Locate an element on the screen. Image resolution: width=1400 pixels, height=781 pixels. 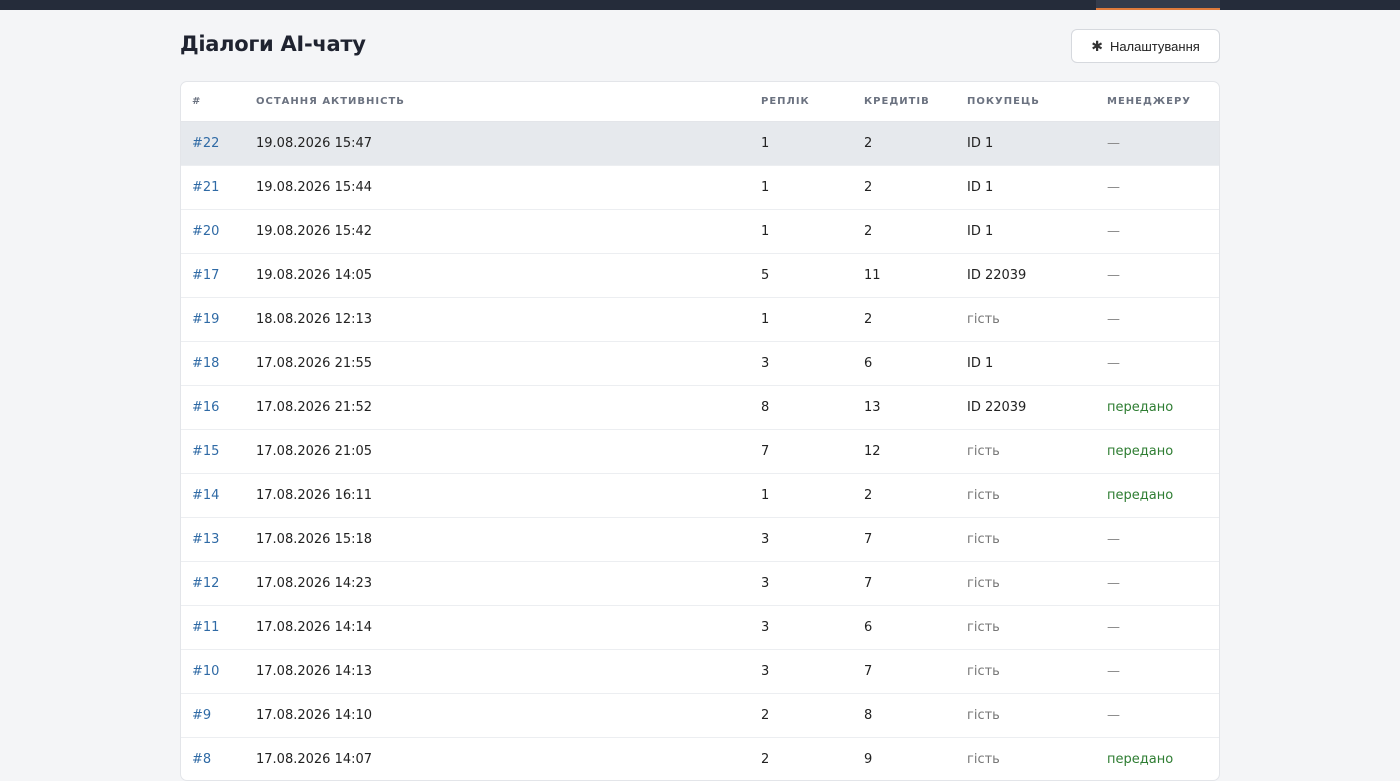
chat-id-link: #22 is located at coordinates (205, 143).